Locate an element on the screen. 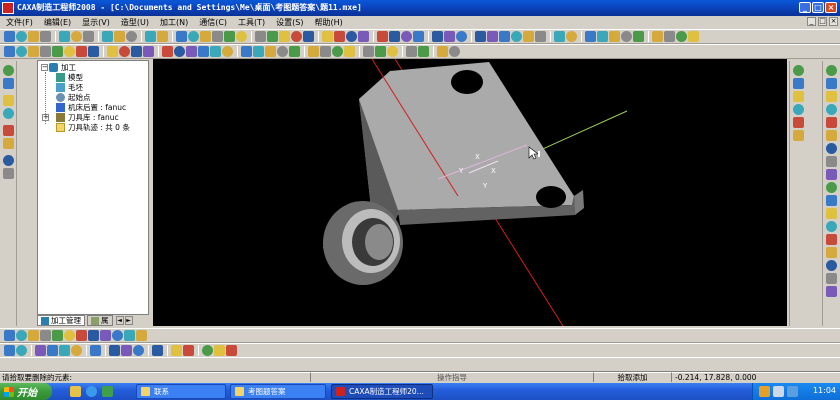 The width and height of the screenshot is (840, 400). tree-expand-toggle: + is located at coordinates (45, 117).